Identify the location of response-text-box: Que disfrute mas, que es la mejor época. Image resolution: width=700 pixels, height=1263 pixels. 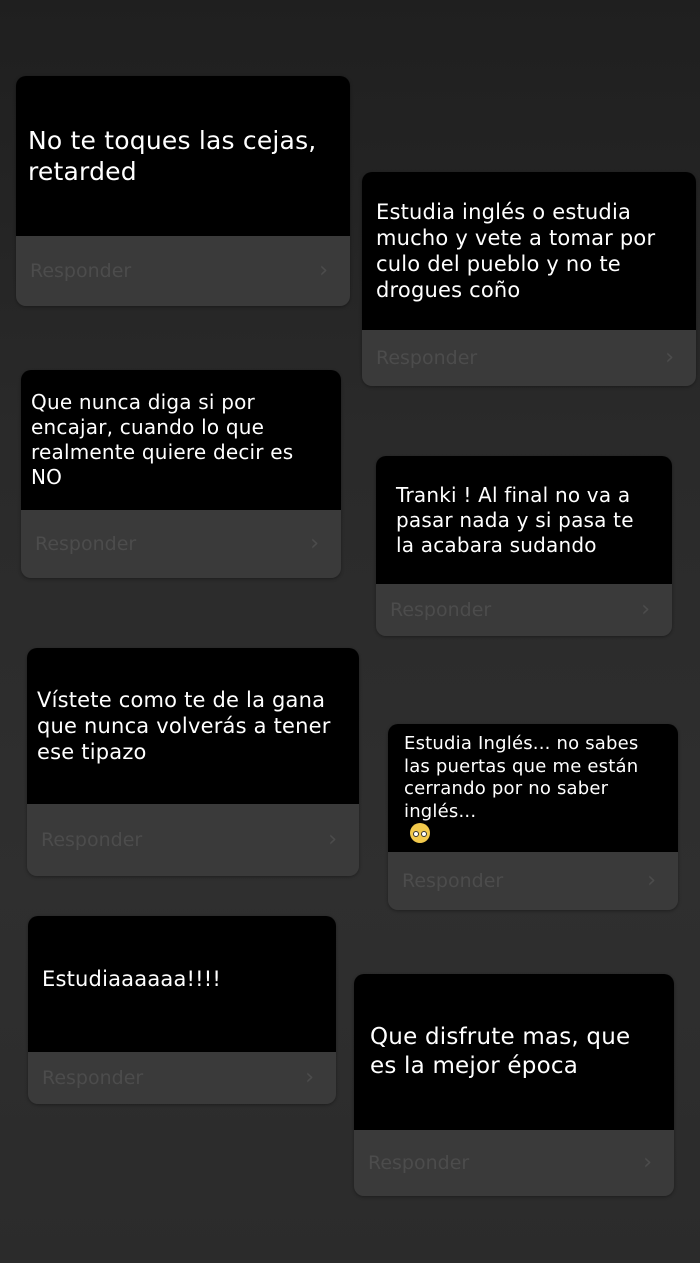
(514, 1052).